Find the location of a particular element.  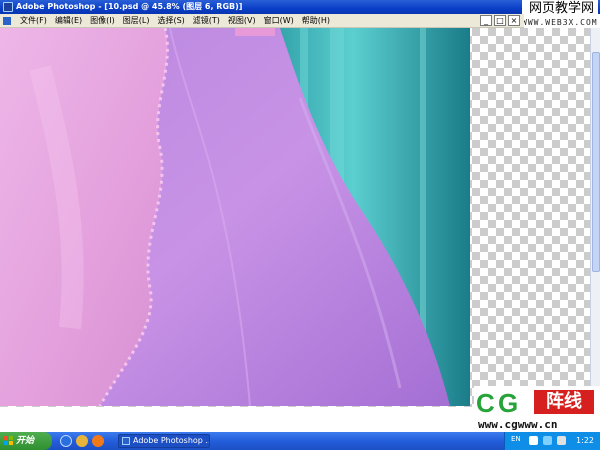

cg-logo: C G 阵线 www.cgwww.cn is located at coordinates (537, 409).